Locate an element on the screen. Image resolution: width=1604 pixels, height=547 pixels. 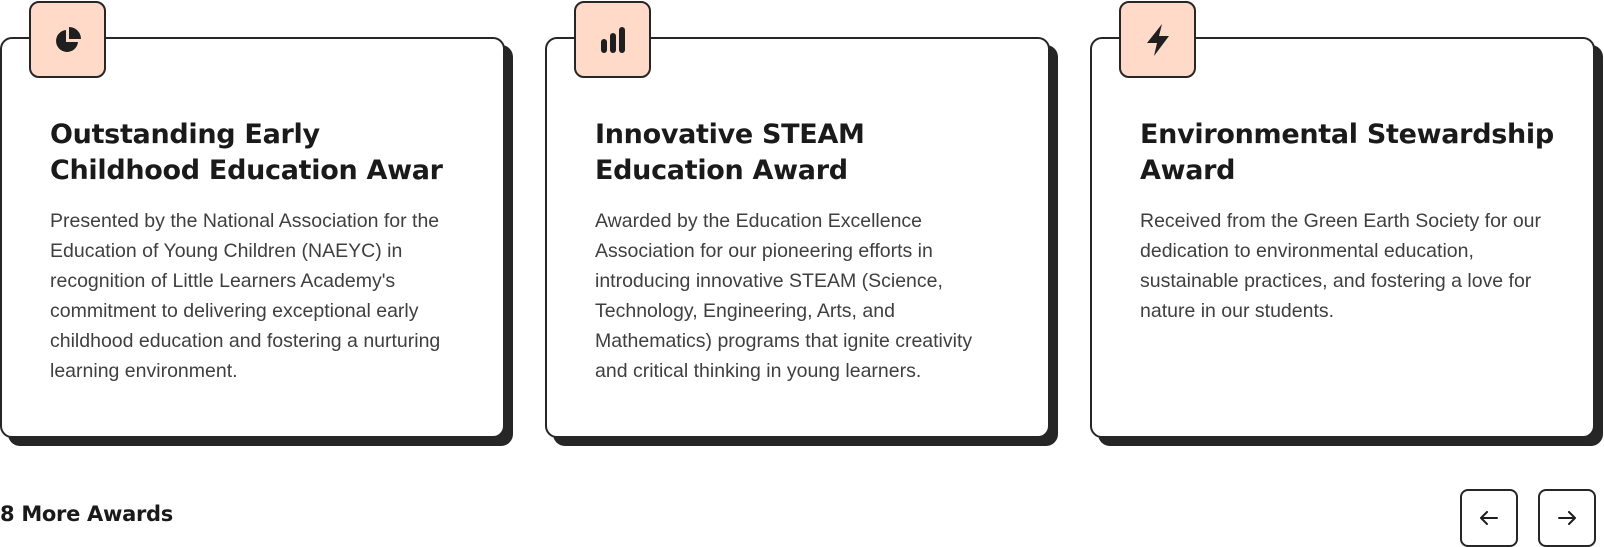
next-button is located at coordinates (1567, 518).